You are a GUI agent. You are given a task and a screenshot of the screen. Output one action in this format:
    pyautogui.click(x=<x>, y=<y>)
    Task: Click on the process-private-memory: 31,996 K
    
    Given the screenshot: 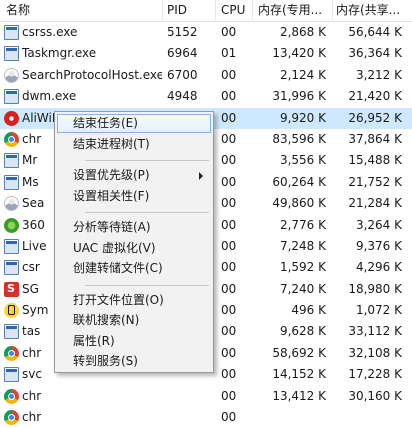 What is the action you would take?
    pyautogui.click(x=299, y=96)
    